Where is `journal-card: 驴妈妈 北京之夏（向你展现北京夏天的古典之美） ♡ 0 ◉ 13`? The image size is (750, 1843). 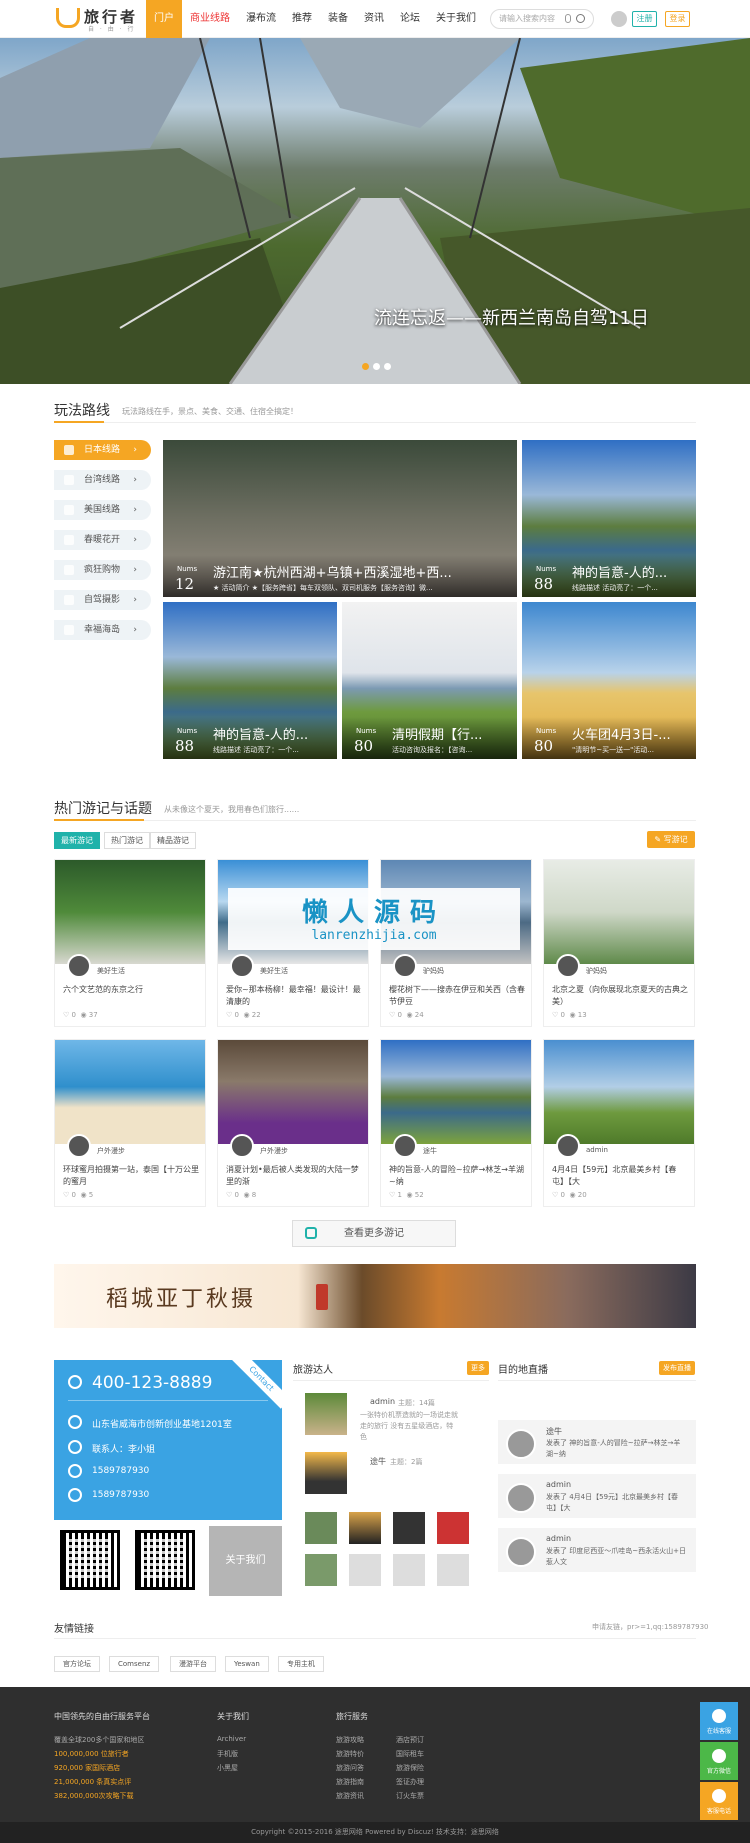 journal-card: 驴妈妈 北京之夏（向你展现北京夏天的古典之美） ♡ 0 ◉ 13 is located at coordinates (619, 943).